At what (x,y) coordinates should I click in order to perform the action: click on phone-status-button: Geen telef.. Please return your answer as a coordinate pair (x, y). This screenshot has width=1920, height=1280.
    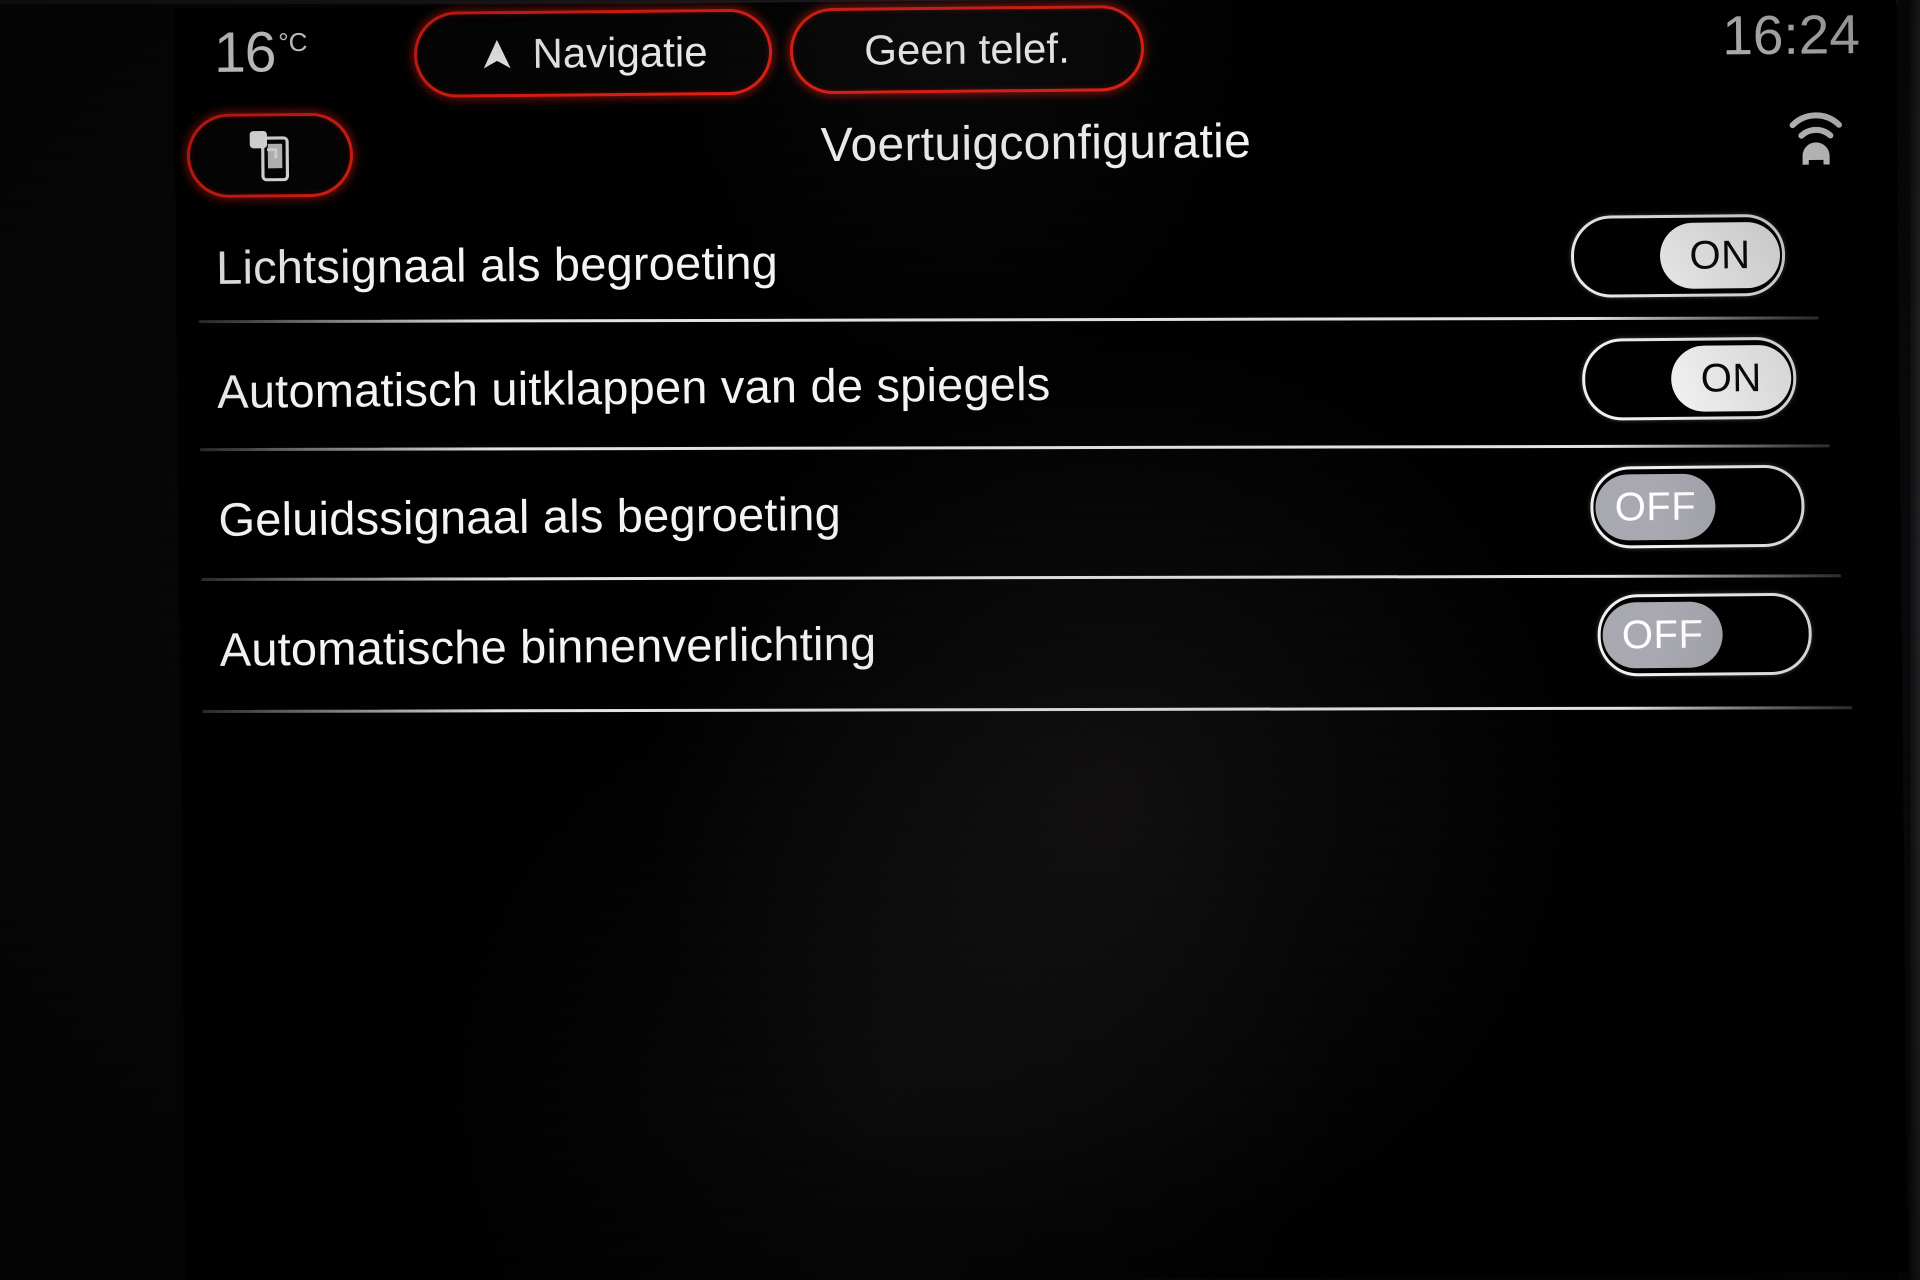
    Looking at the image, I should click on (967, 49).